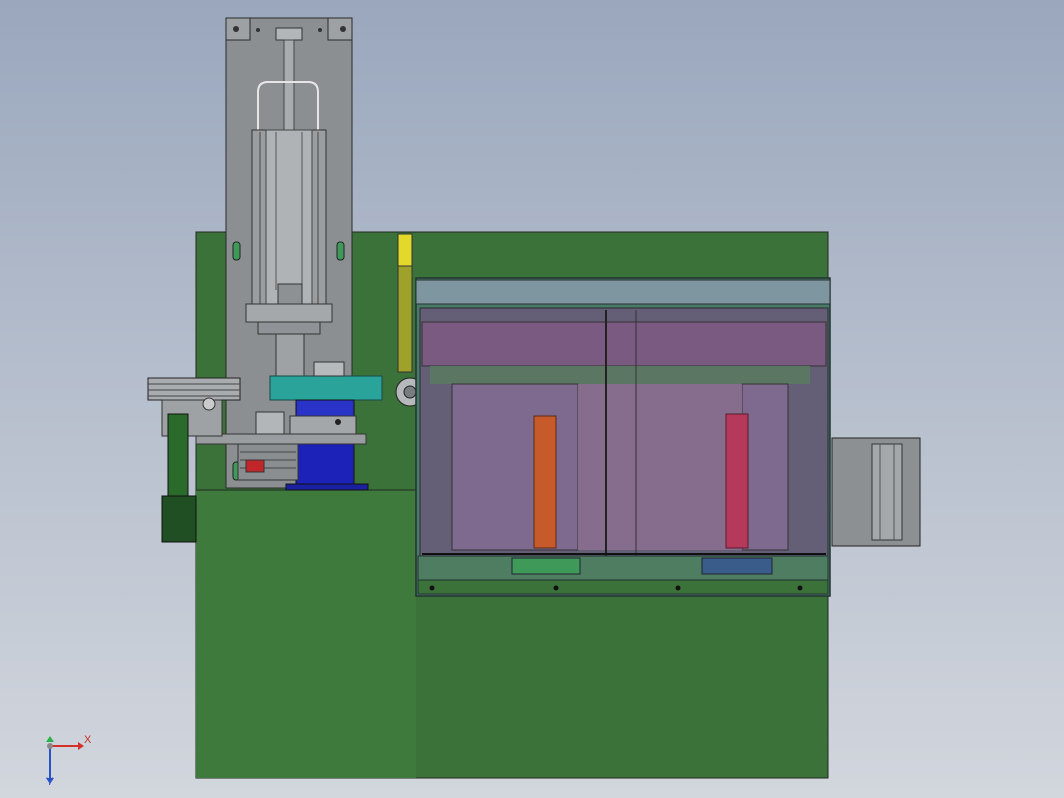 The width and height of the screenshot is (1064, 798). Describe the element at coordinates (660, 467) in the screenshot. I see `chamber-center` at that location.